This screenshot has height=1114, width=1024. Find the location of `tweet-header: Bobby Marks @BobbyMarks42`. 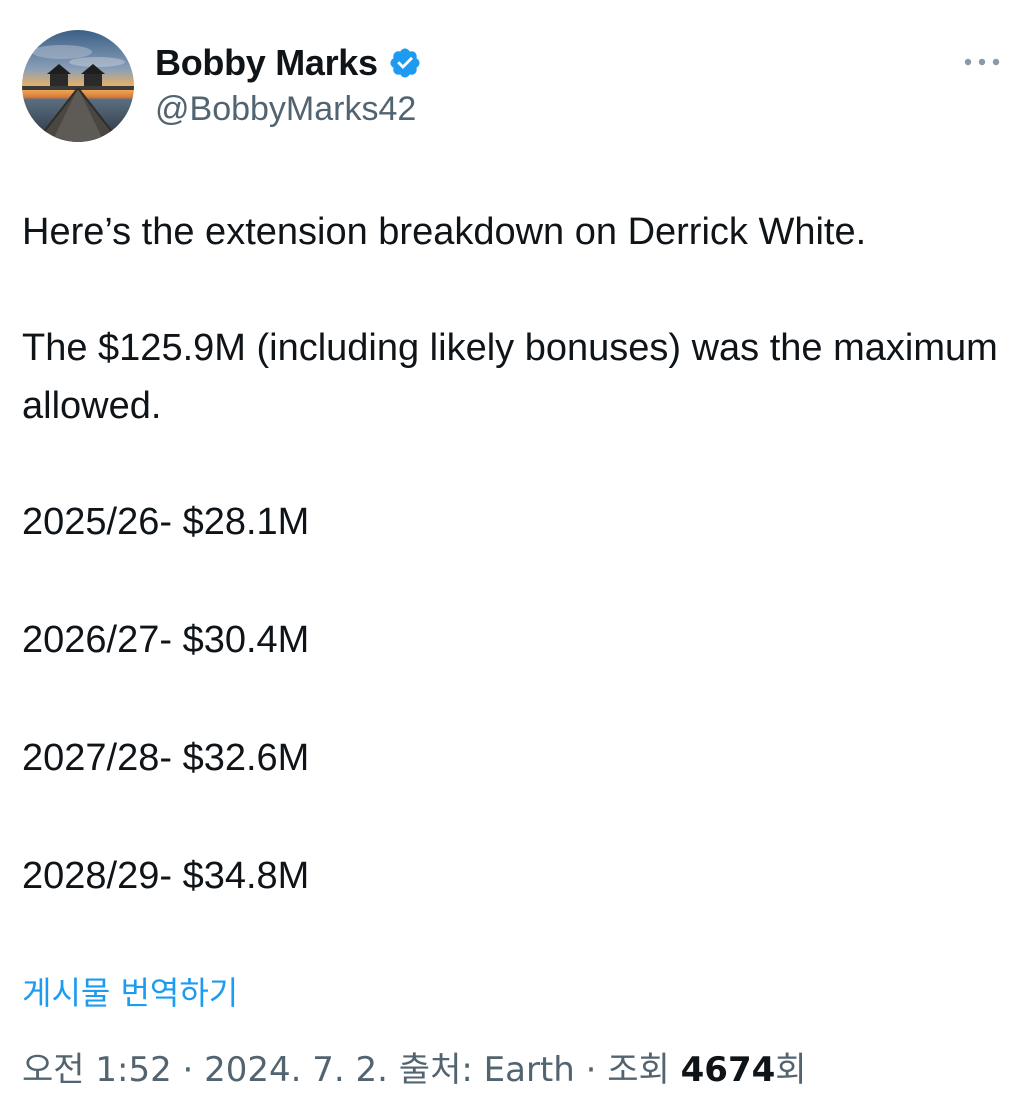

tweet-header: Bobby Marks @BobbyMarks42 is located at coordinates (512, 87).